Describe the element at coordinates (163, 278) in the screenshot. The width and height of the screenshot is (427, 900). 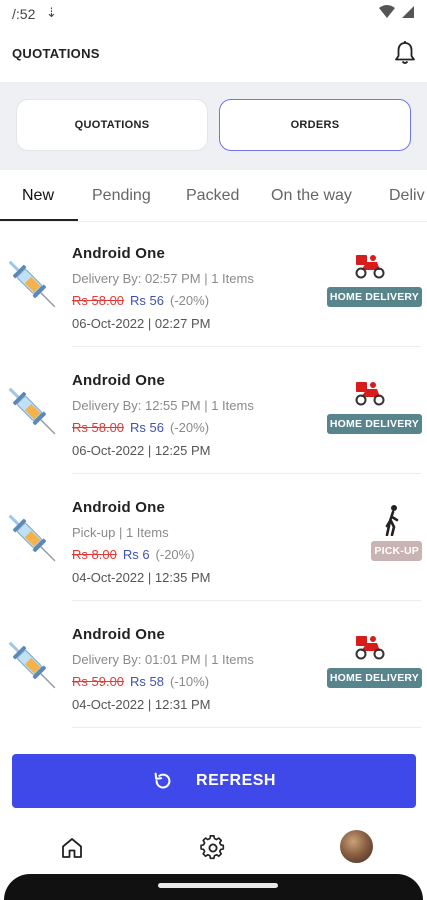
I see `order-info: Delivery By: 02:57 PM | 1 Items` at that location.